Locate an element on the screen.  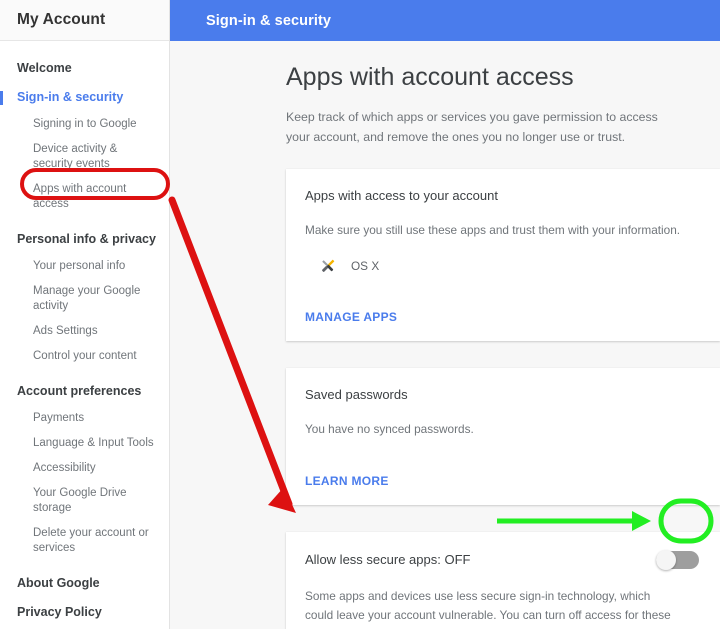
page-title: Apps with account access is located at coordinates (430, 77).